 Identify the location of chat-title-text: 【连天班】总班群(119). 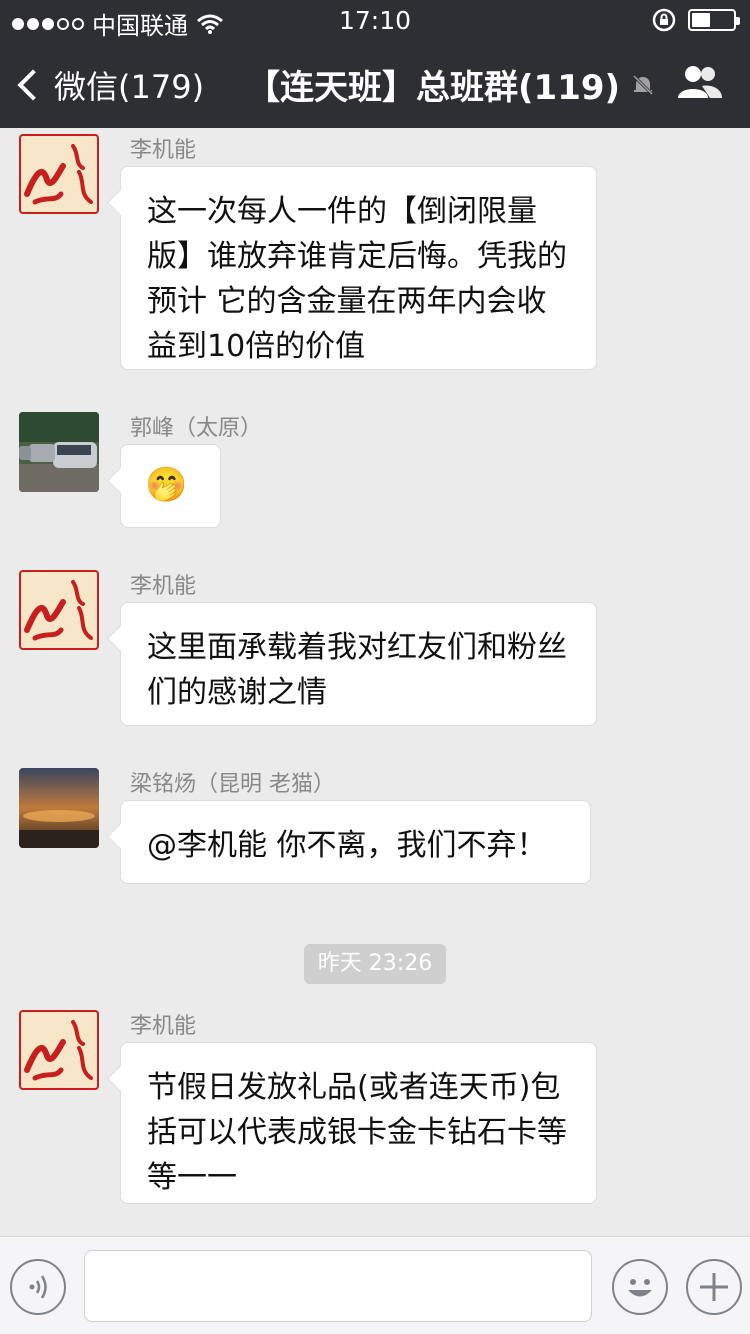
(433, 88).